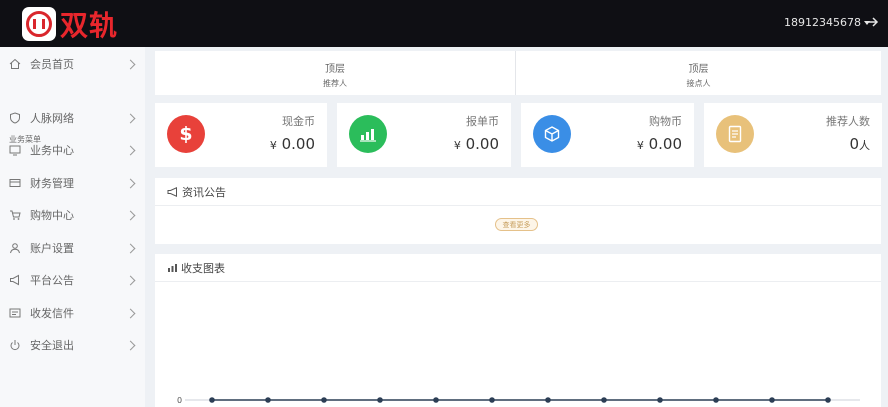 The width and height of the screenshot is (888, 407). I want to click on stat-value: 0, so click(854, 144).